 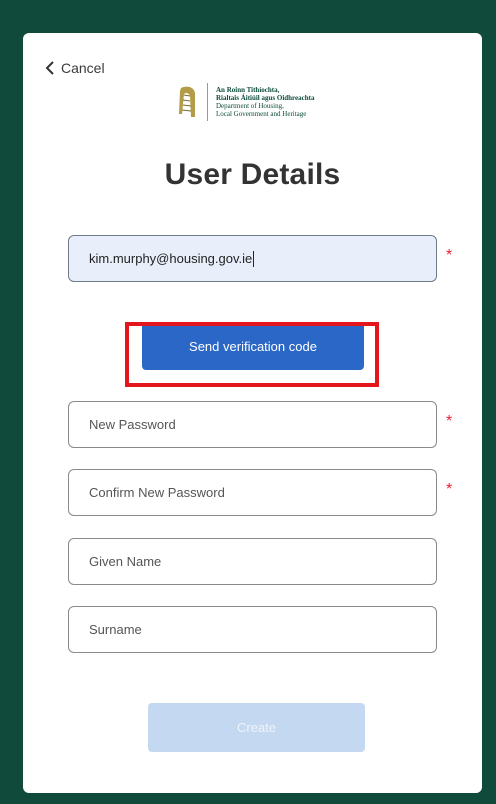 What do you see at coordinates (83, 68) in the screenshot?
I see `cancel-label: Cancel` at bounding box center [83, 68].